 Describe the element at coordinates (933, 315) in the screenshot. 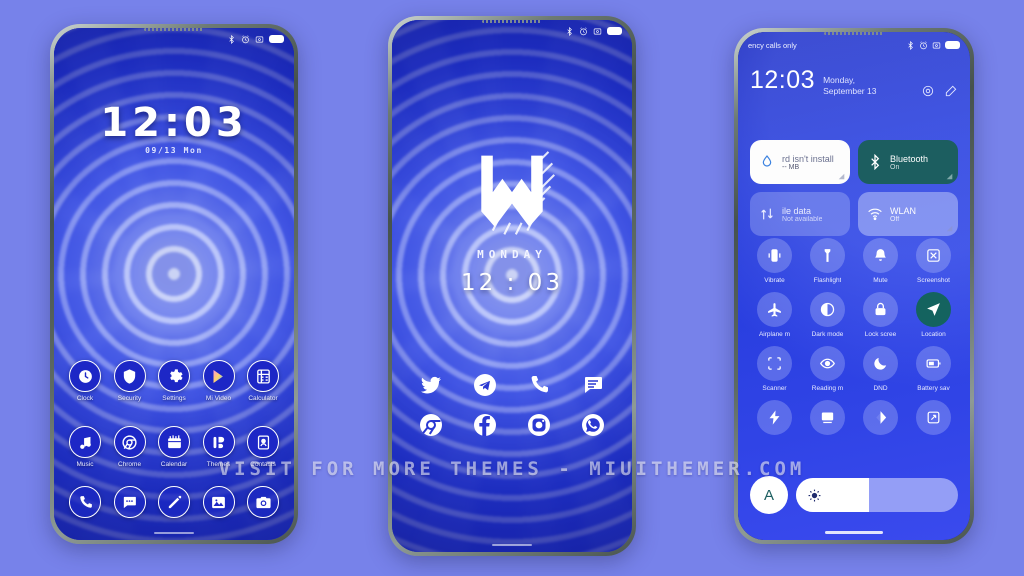

I see `toggle-location: Location` at that location.